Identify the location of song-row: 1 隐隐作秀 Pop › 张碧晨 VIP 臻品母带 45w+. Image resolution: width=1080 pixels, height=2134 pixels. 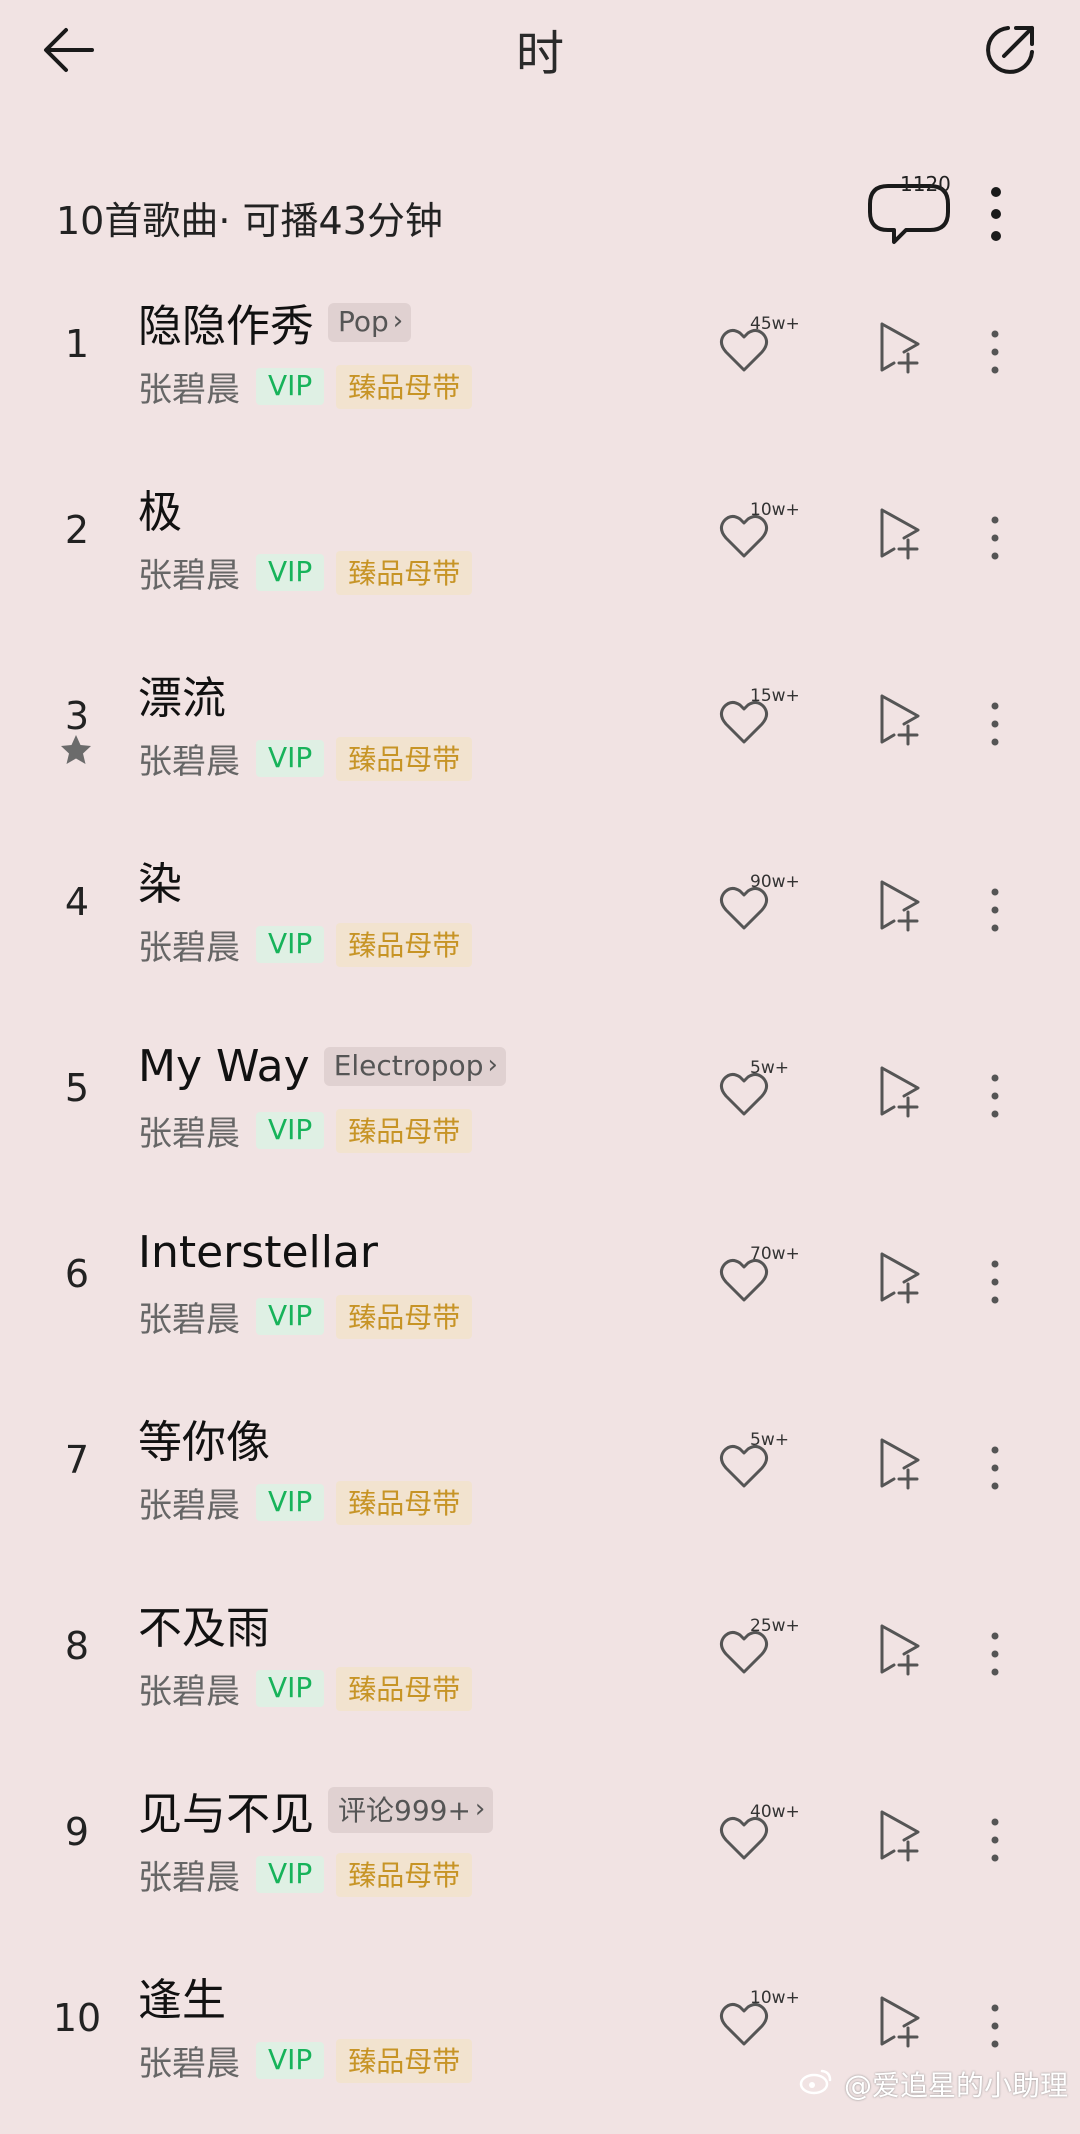
(540, 367).